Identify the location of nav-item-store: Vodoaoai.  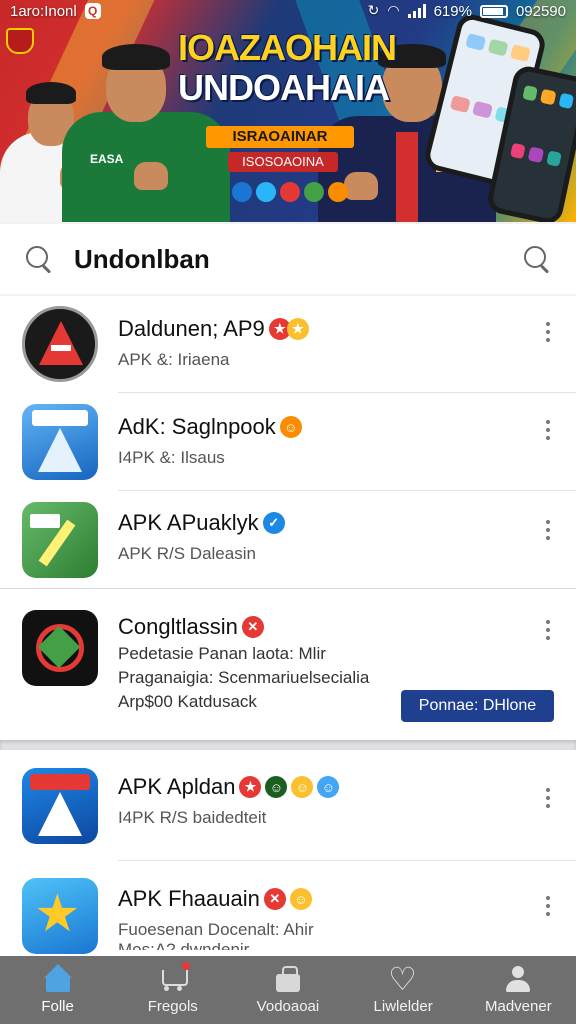
(288, 990).